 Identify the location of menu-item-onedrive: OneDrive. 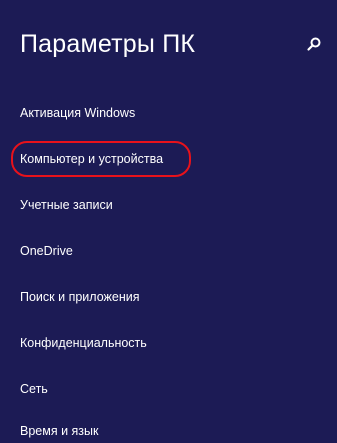
(46, 251).